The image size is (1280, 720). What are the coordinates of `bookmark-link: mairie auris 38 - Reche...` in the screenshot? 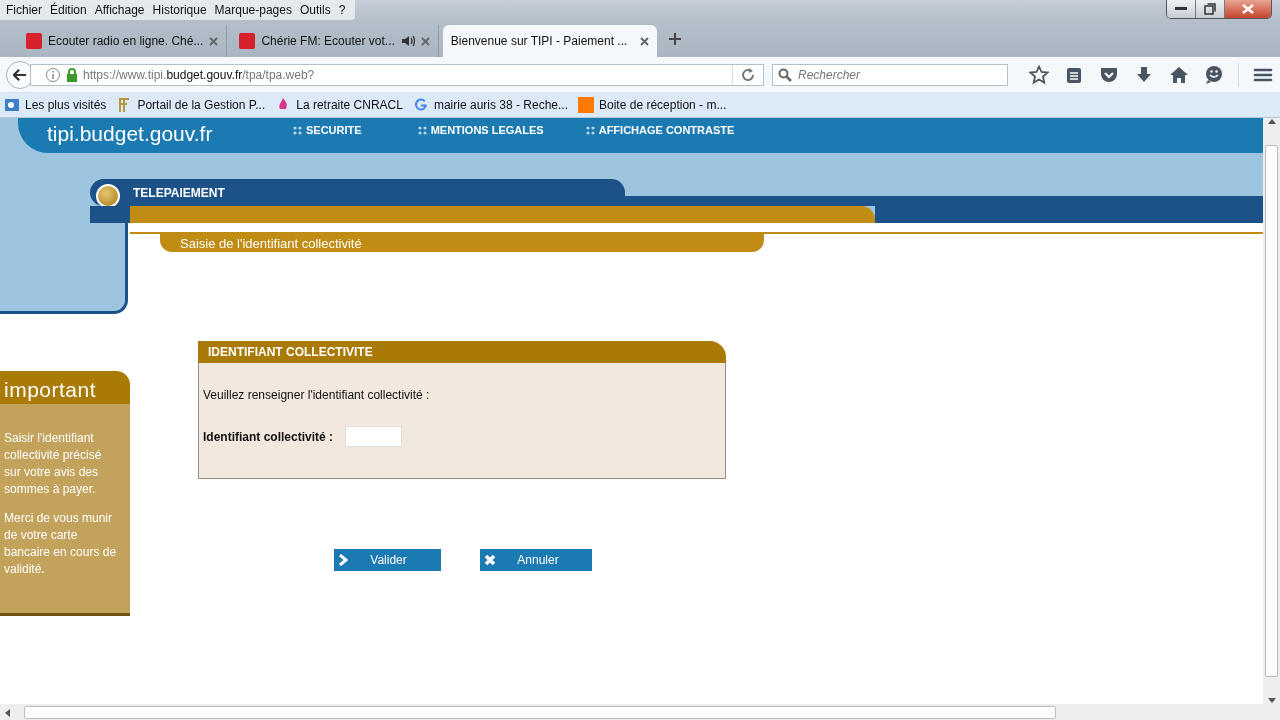 It's located at (500, 105).